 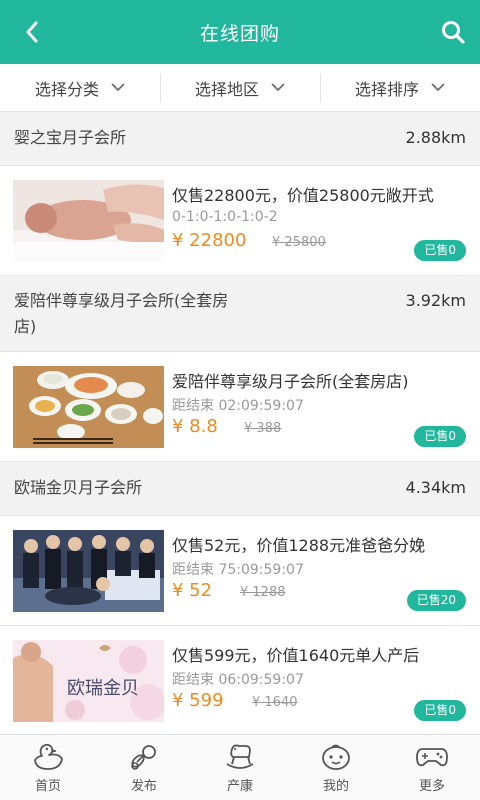 What do you see at coordinates (263, 592) in the screenshot?
I see `deal-original-price: ¥ 1288` at bounding box center [263, 592].